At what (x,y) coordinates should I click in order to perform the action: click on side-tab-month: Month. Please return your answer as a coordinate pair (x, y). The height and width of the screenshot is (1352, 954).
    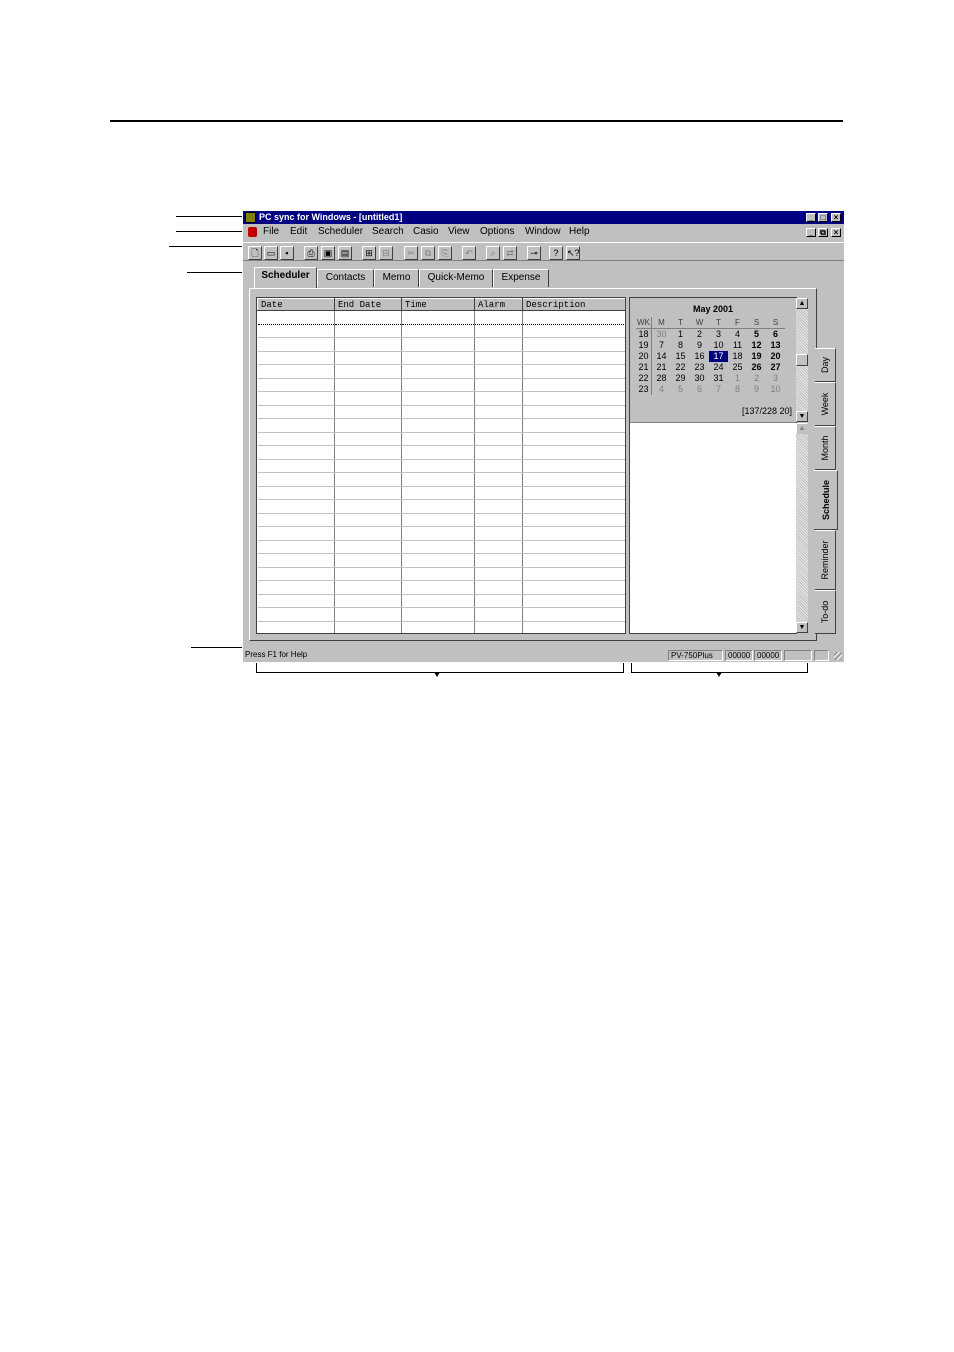
    Looking at the image, I should click on (825, 448).